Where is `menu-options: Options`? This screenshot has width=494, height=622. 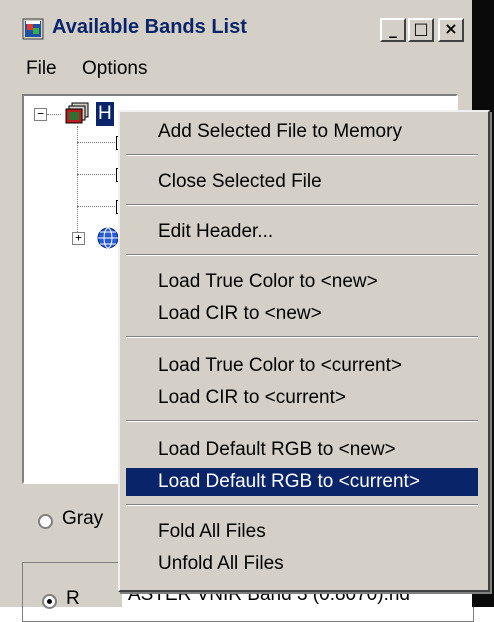 menu-options: Options is located at coordinates (114, 69).